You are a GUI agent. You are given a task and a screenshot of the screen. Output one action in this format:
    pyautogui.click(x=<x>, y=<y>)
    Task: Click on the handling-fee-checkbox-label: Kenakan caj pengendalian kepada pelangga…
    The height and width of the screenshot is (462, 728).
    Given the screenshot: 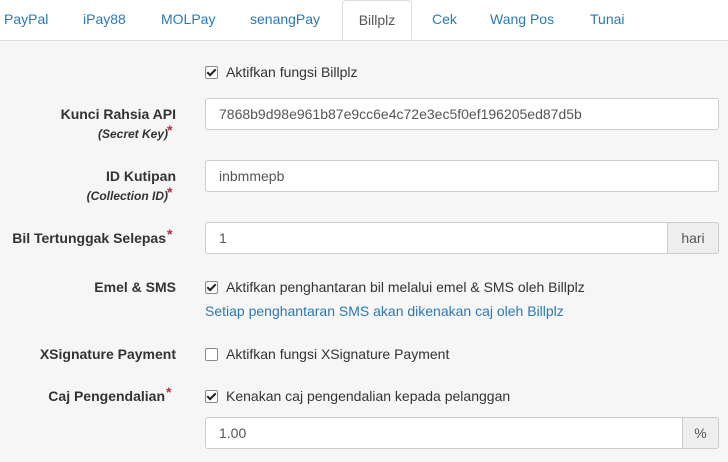 What is the action you would take?
    pyautogui.click(x=368, y=396)
    